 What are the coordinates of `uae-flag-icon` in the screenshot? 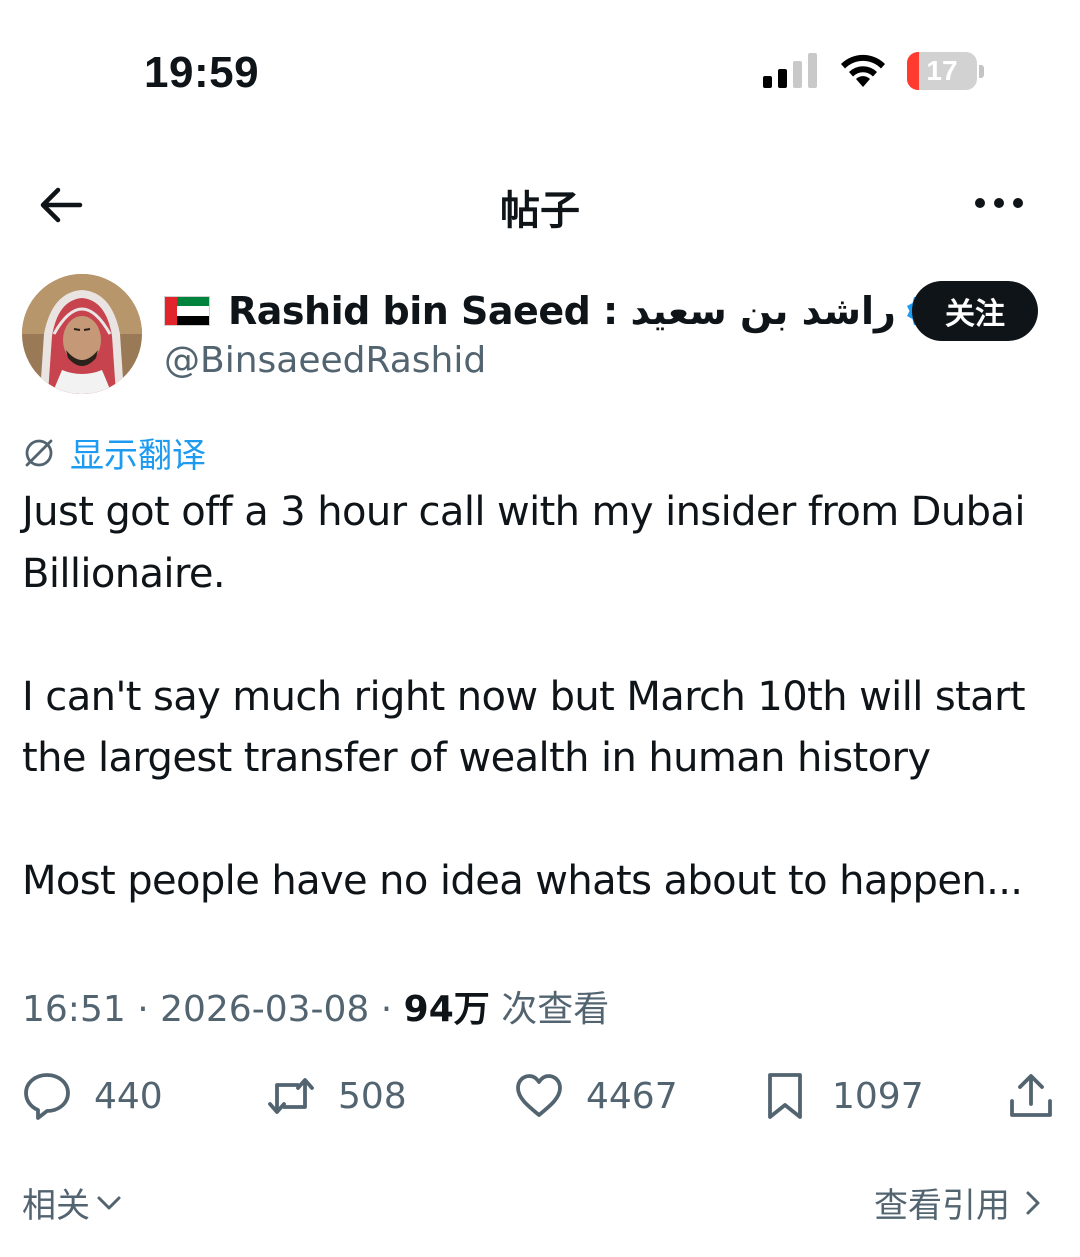 It's located at (187, 311).